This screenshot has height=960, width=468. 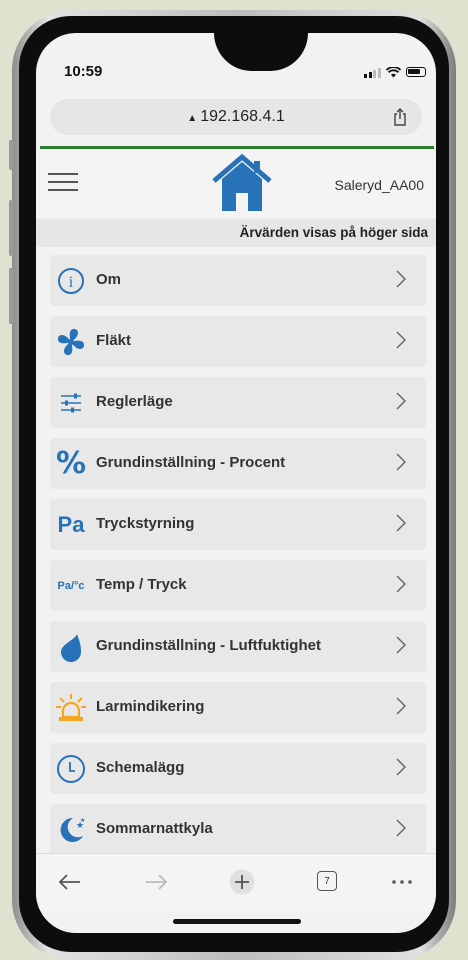 What do you see at coordinates (154, 828) in the screenshot?
I see `menu-item-label: Sommarnattkyla` at bounding box center [154, 828].